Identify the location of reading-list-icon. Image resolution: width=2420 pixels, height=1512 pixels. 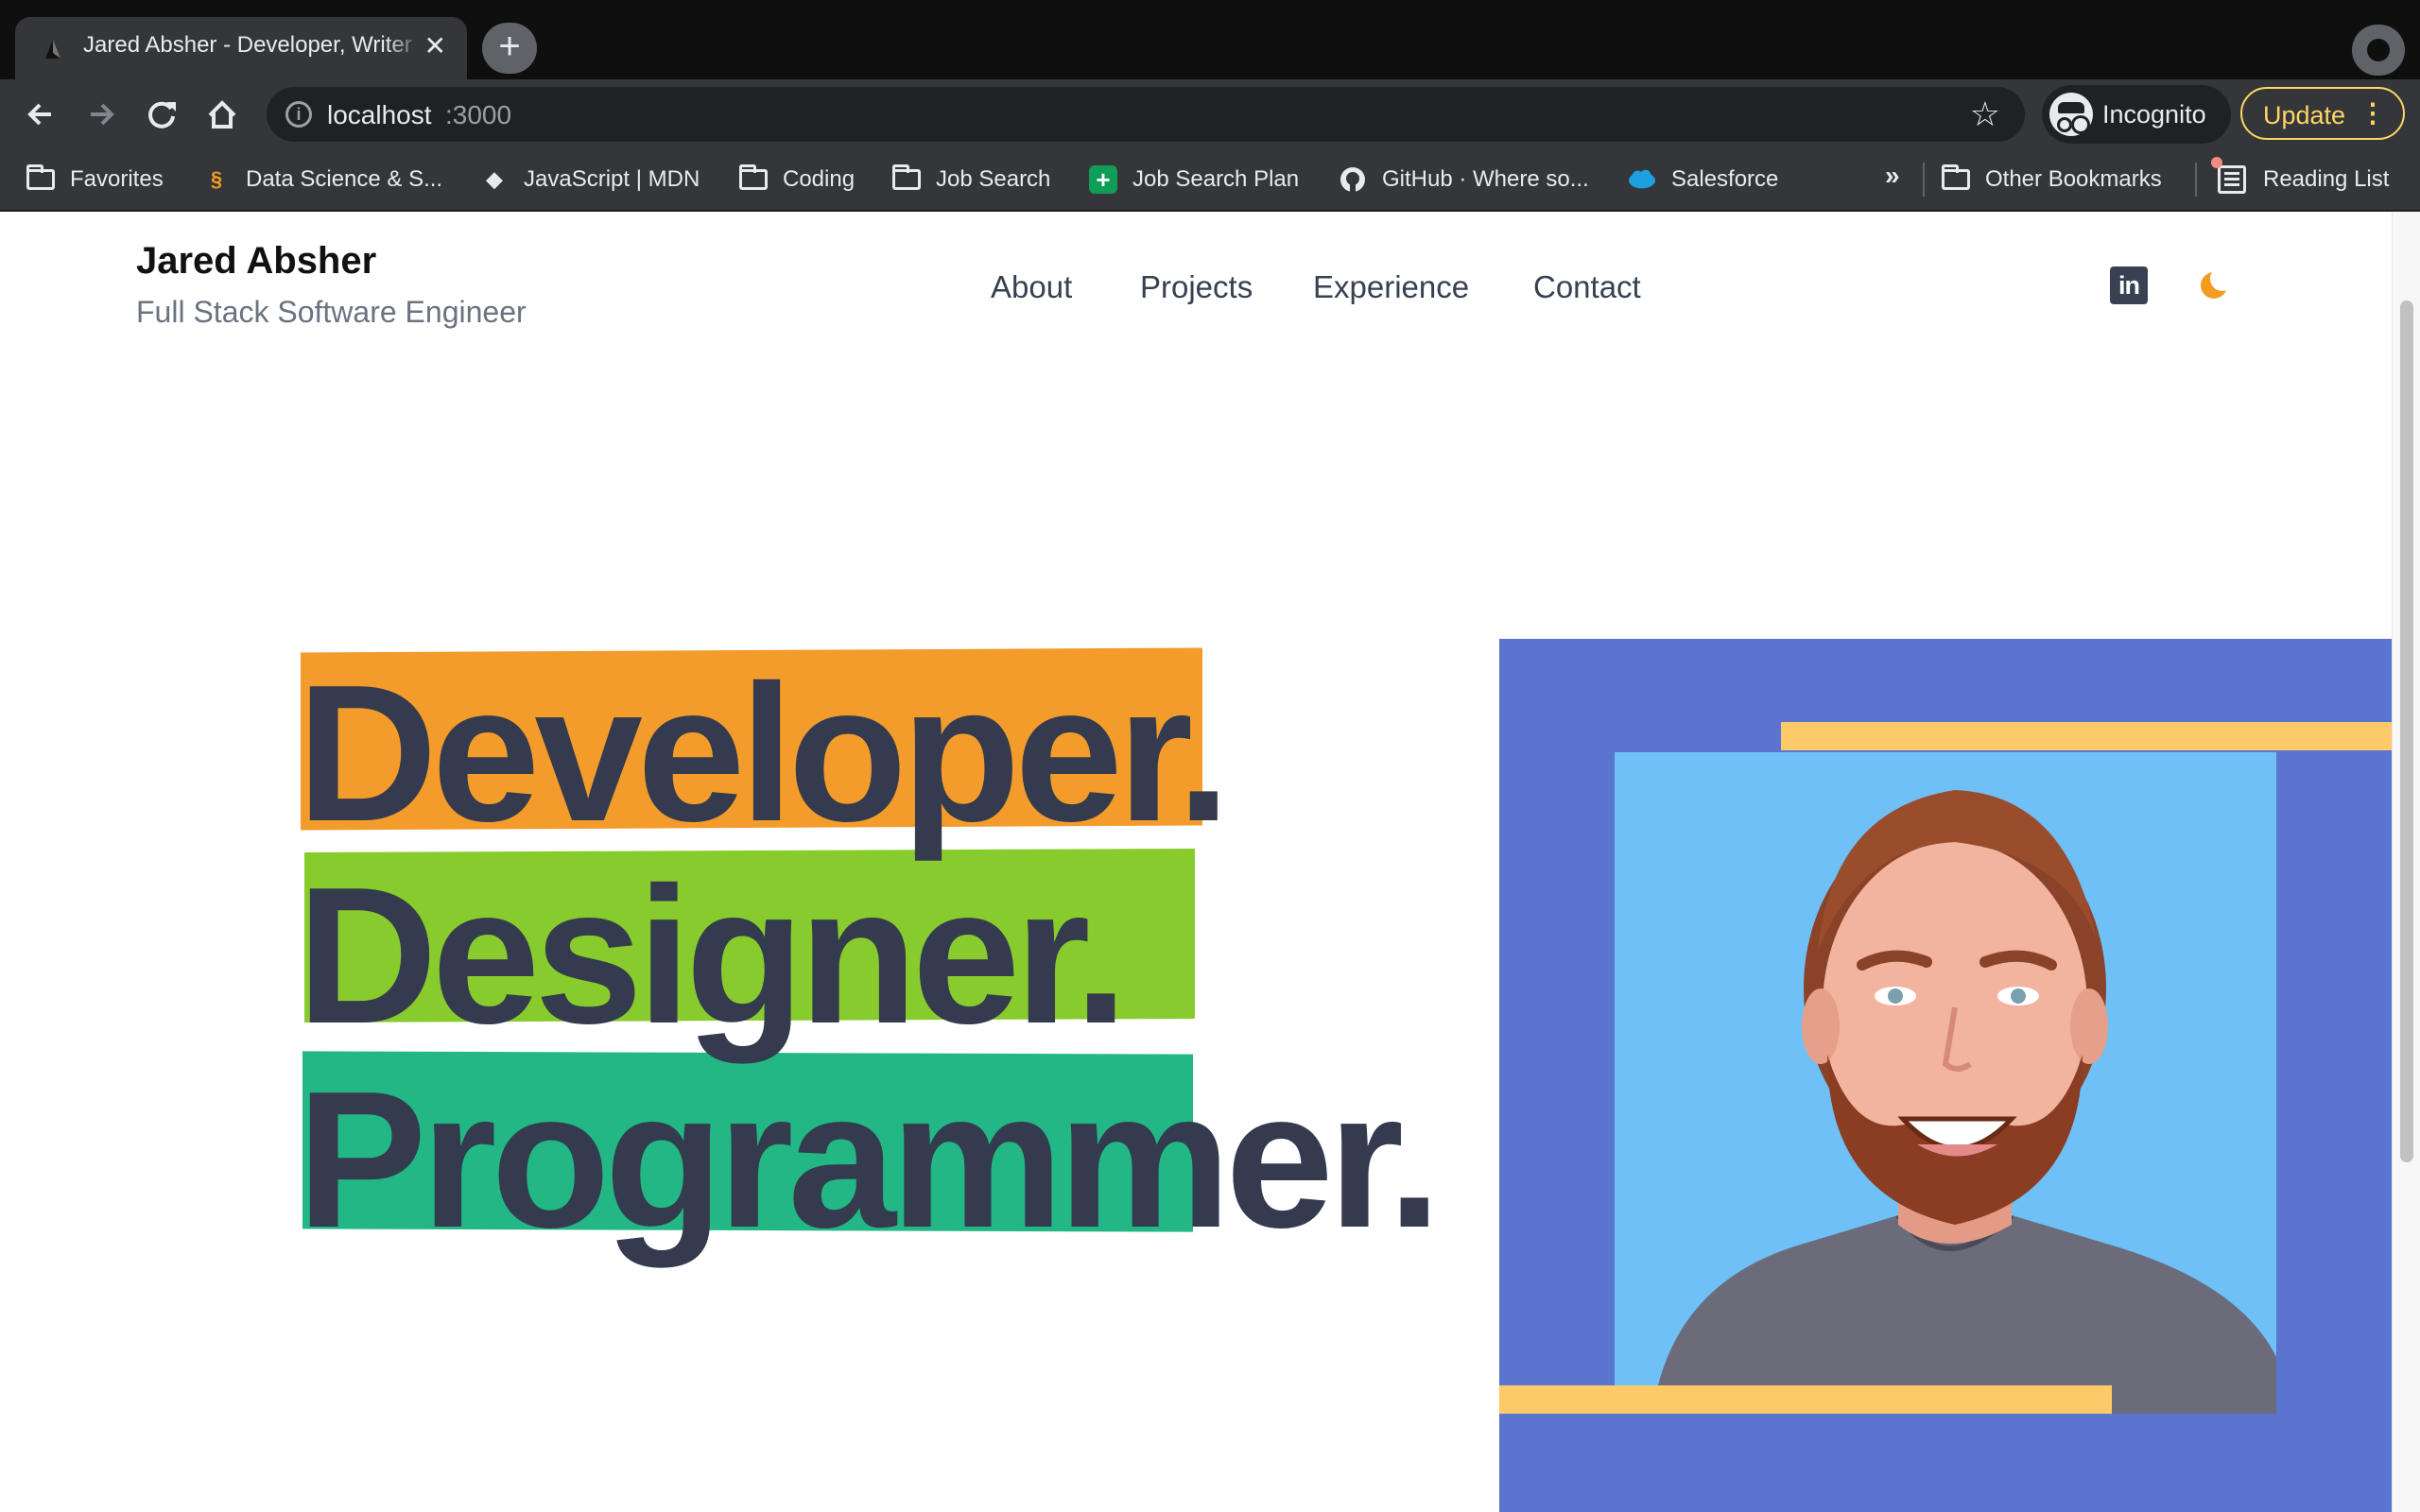
(2228, 175).